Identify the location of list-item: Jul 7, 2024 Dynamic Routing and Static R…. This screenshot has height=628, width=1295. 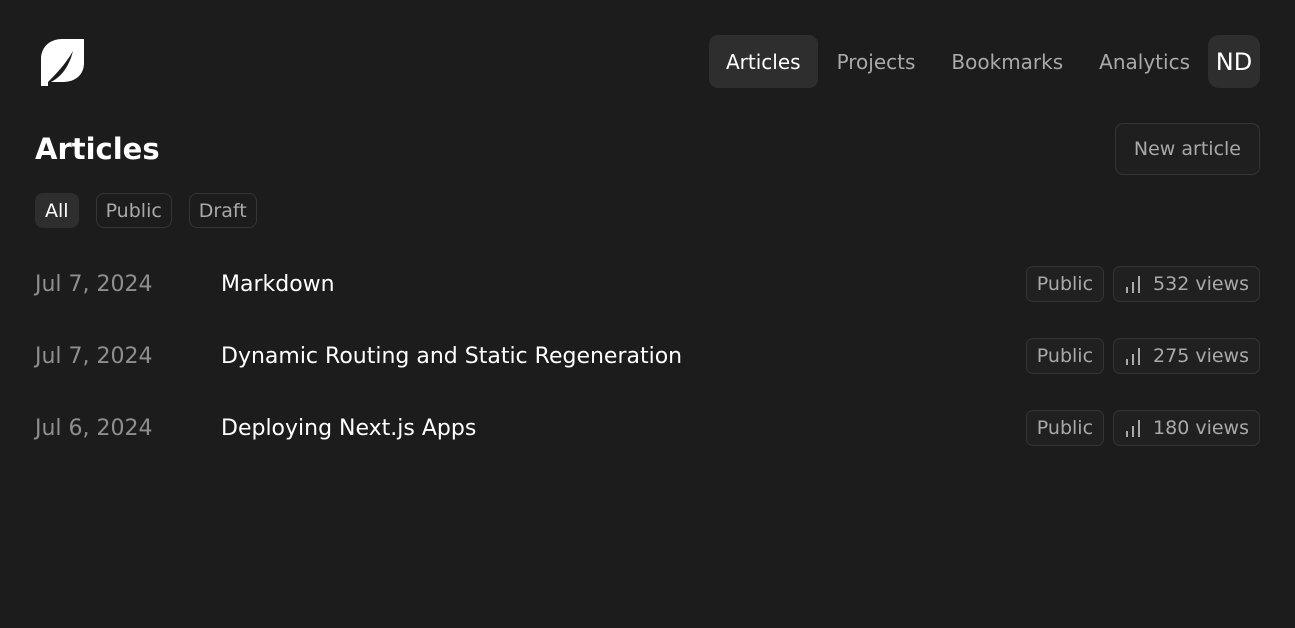
(647, 356).